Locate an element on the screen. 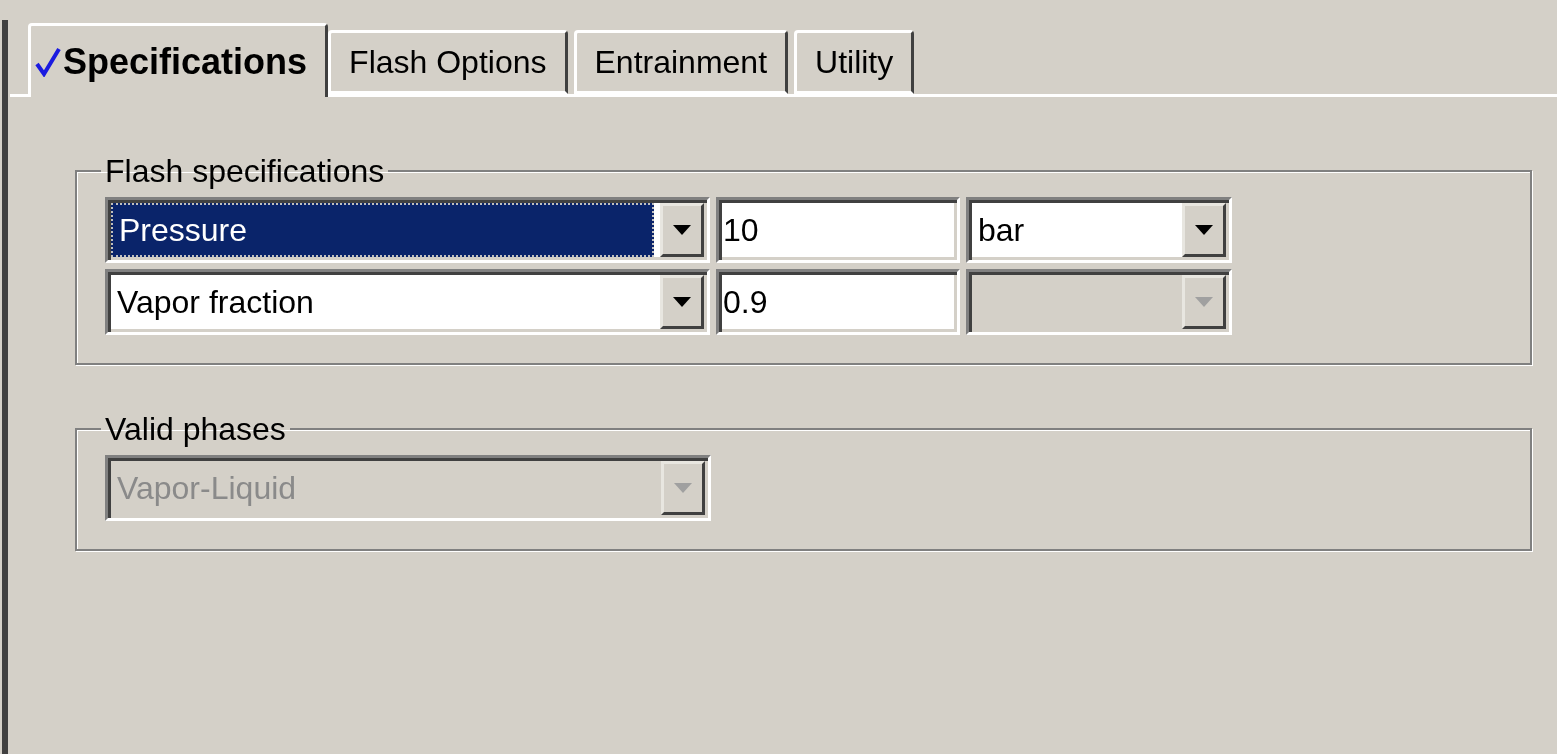  group-title: Flash specifications is located at coordinates (245, 171).